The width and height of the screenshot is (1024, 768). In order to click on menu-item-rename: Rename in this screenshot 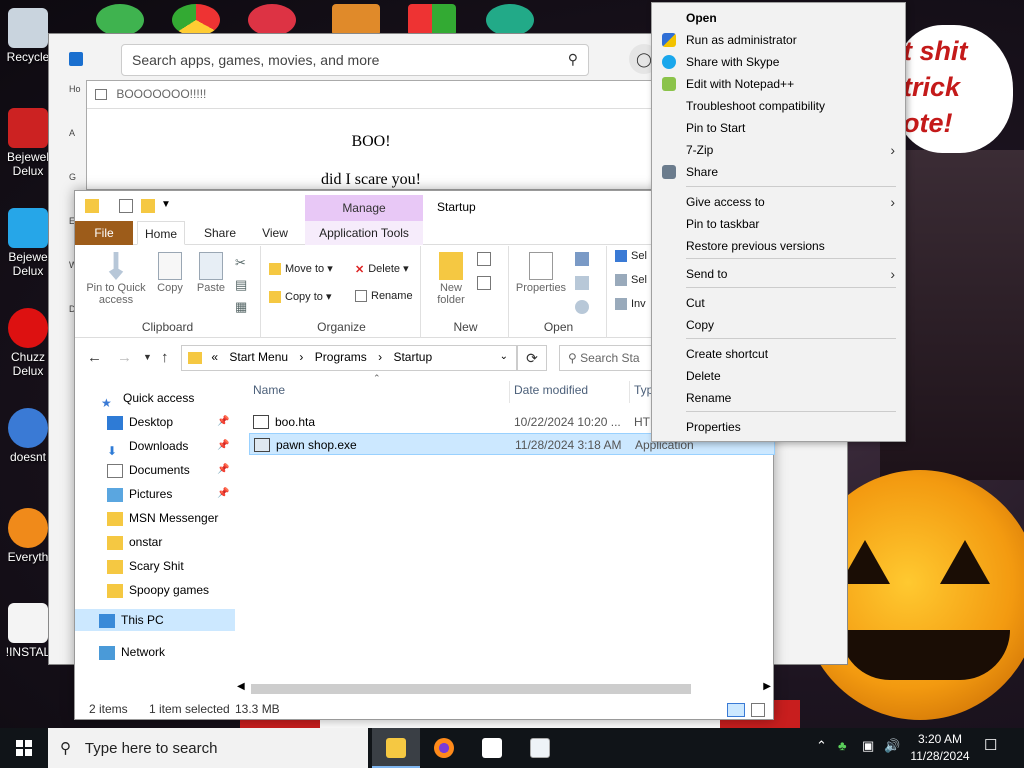, I will do `click(778, 398)`.